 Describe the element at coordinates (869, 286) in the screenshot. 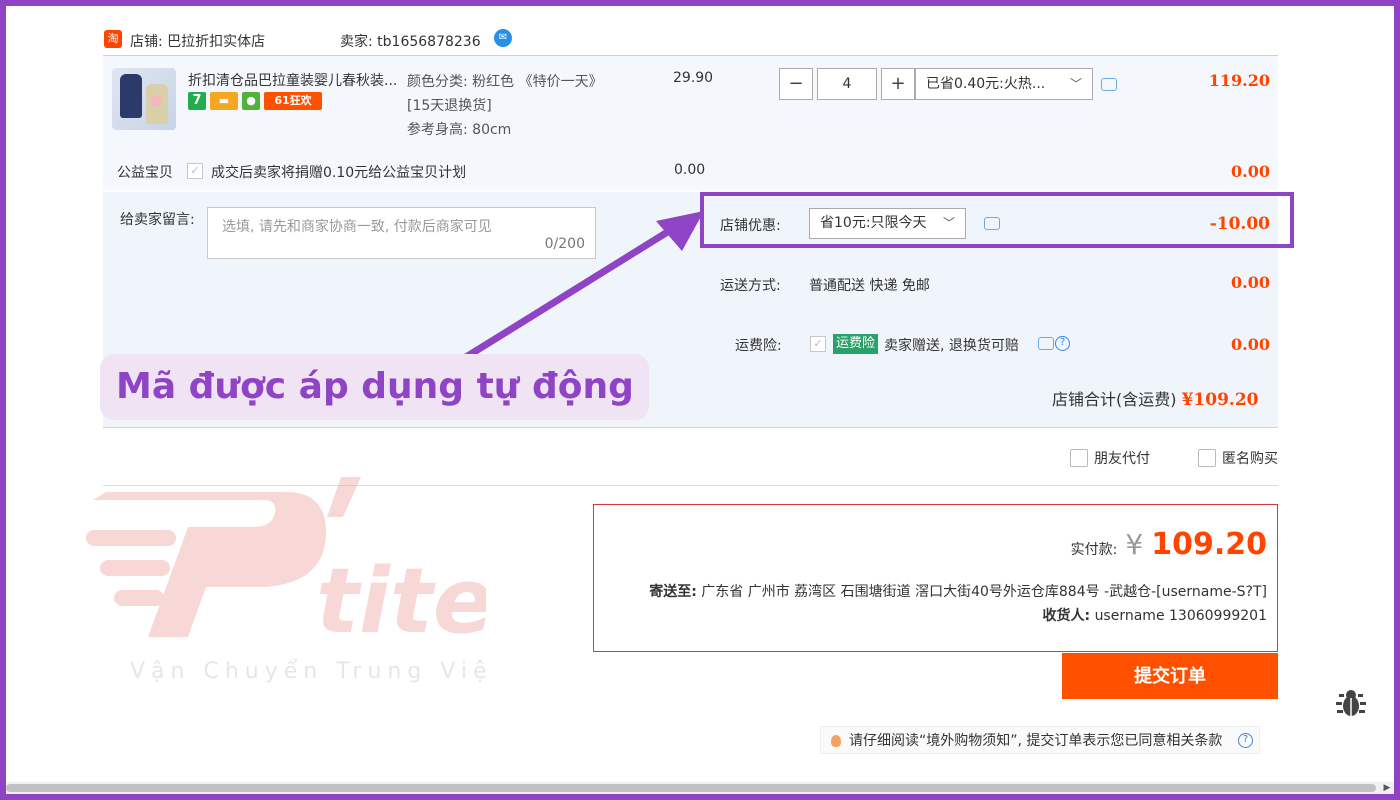

I see `shipping-method: 普通配送 快递 免邮` at that location.